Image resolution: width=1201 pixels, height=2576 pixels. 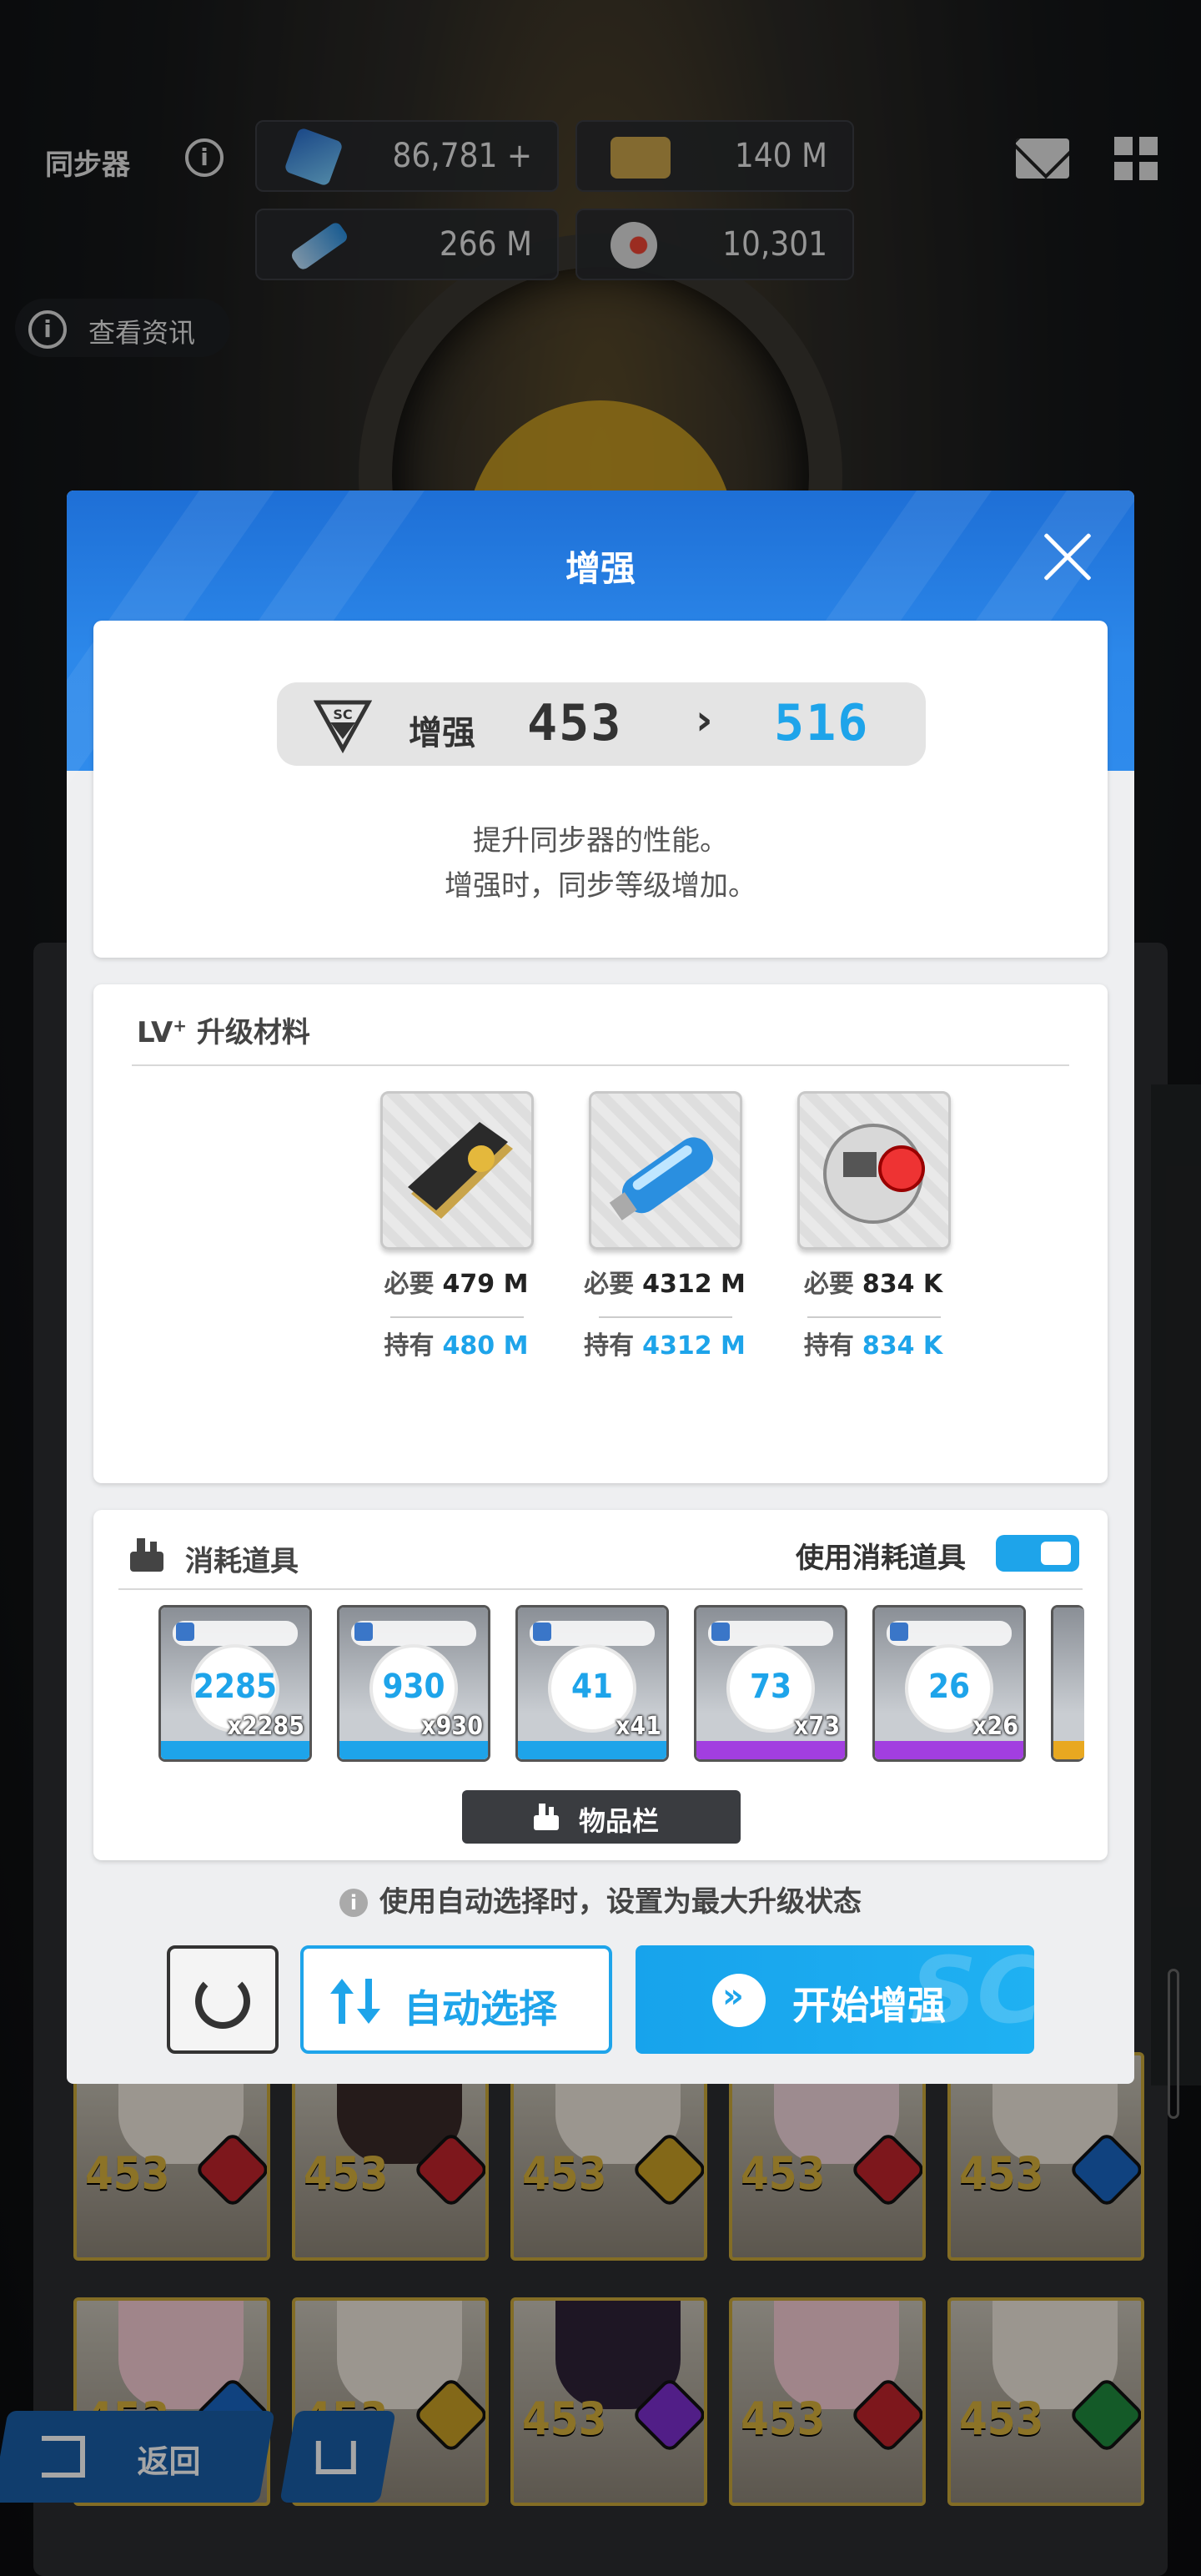 What do you see at coordinates (457, 1284) in the screenshot?
I see `material-required: 必要 479 M` at bounding box center [457, 1284].